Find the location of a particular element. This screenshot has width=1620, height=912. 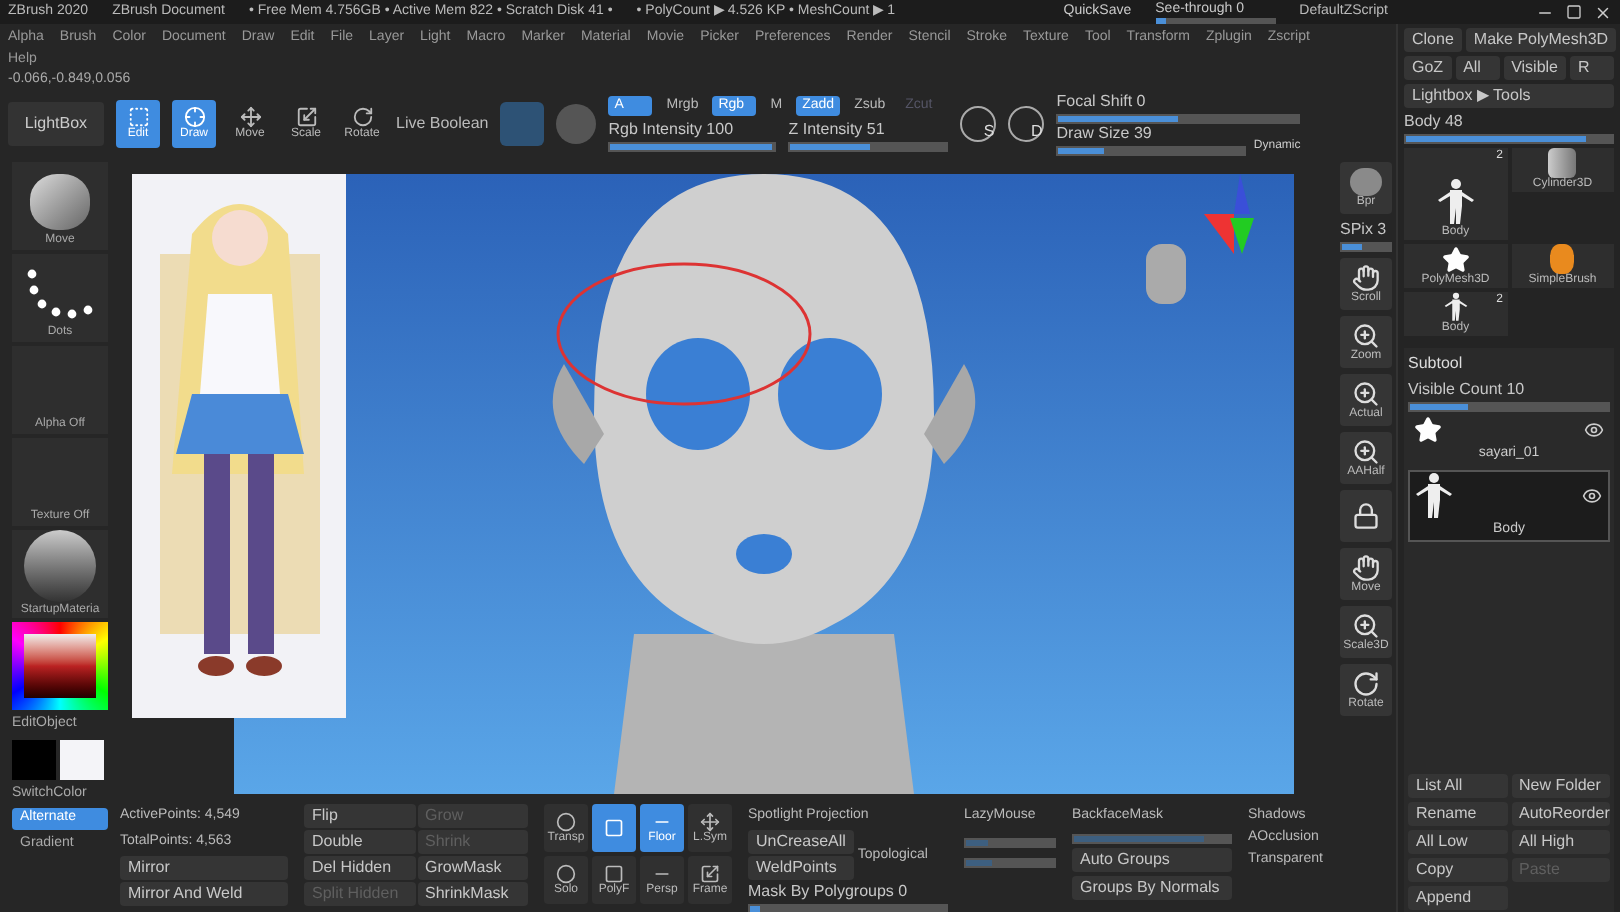

close-icon is located at coordinates (1603, 12).